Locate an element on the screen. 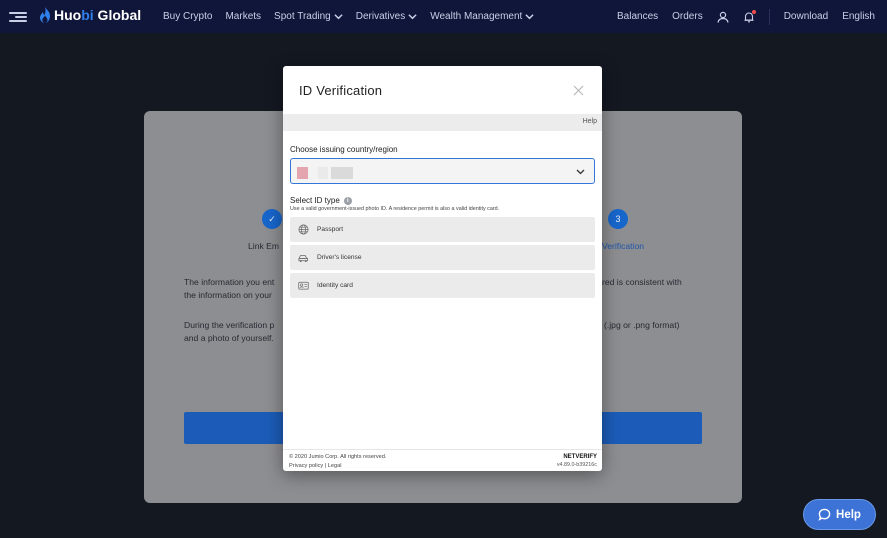 This screenshot has height=538, width=887. info-text-1c: the information on your is located at coordinates (228, 295).